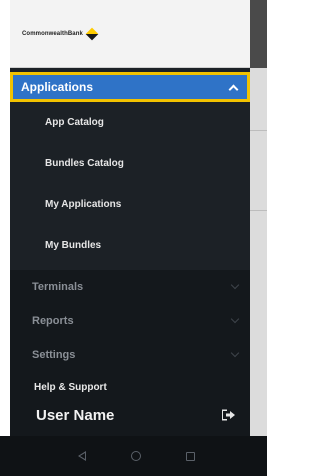 The width and height of the screenshot is (320, 476). I want to click on help-support-link: Help & Support, so click(130, 387).